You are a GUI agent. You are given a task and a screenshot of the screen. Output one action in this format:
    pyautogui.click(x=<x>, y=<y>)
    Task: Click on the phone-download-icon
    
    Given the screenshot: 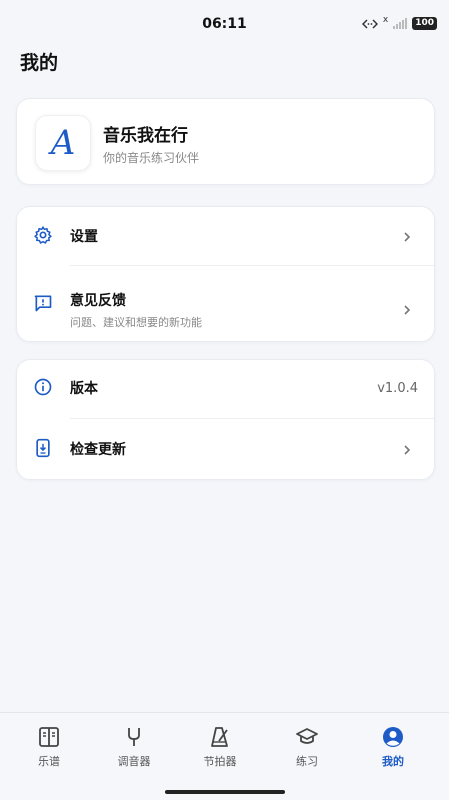 What is the action you would take?
    pyautogui.click(x=43, y=448)
    